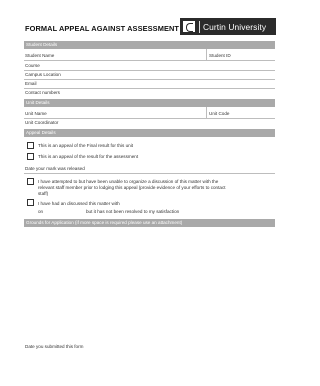 Image resolution: width=320 pixels, height=386 pixels. What do you see at coordinates (206, 54) in the screenshot?
I see `student-id-divider` at bounding box center [206, 54].